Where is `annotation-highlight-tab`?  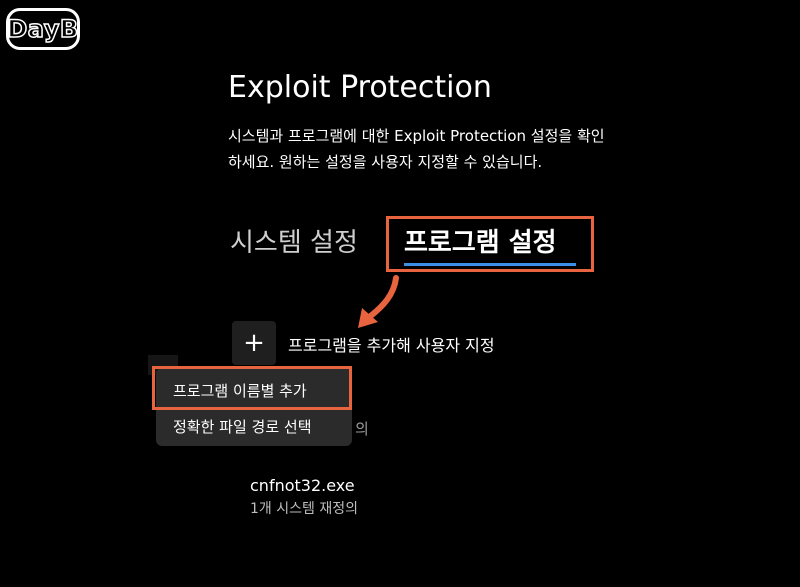
annotation-highlight-tab is located at coordinates (490, 244).